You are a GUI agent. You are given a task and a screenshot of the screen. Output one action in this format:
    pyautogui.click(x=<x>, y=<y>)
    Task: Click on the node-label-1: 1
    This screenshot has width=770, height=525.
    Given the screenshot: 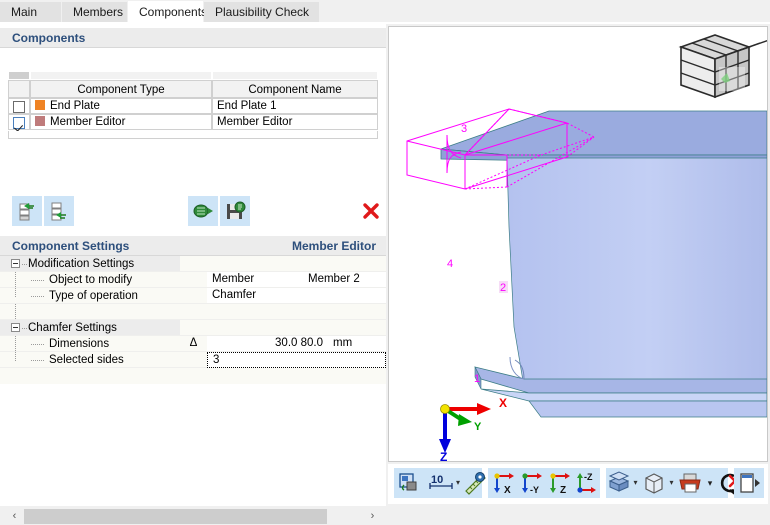 What is the action you would take?
    pyautogui.click(x=477, y=379)
    